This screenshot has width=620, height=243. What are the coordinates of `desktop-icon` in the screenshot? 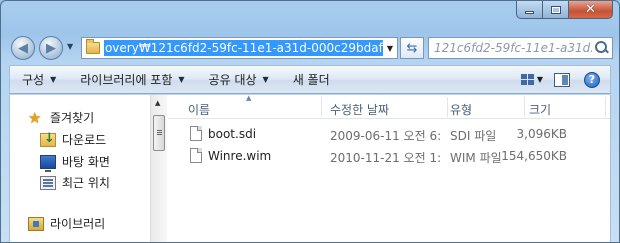 It's located at (48, 163).